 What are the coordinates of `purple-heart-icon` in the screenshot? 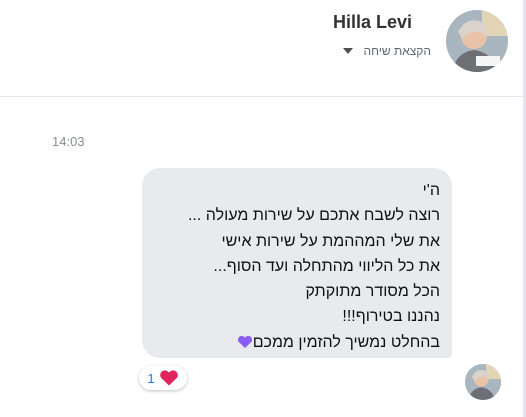 It's located at (244, 341).